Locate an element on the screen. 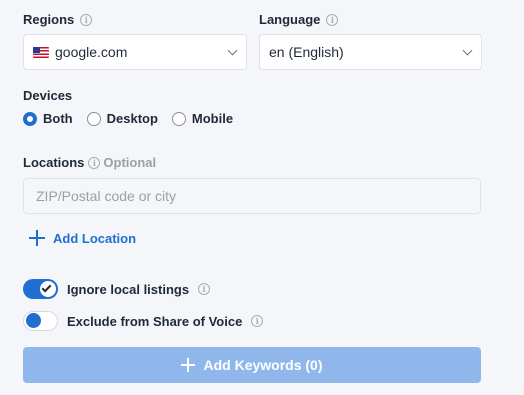 The width and height of the screenshot is (524, 395). add-keywords-label: Add Keywords (0) is located at coordinates (263, 365).